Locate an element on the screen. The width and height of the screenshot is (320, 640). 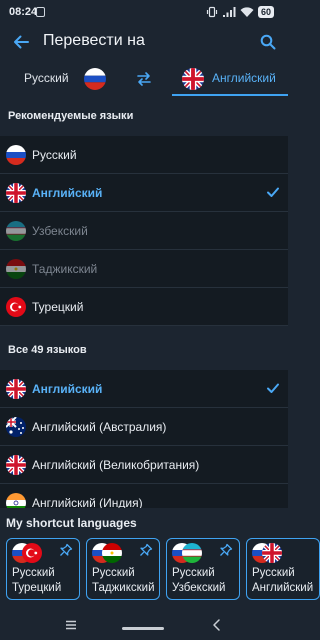
back-button is located at coordinates (21, 42).